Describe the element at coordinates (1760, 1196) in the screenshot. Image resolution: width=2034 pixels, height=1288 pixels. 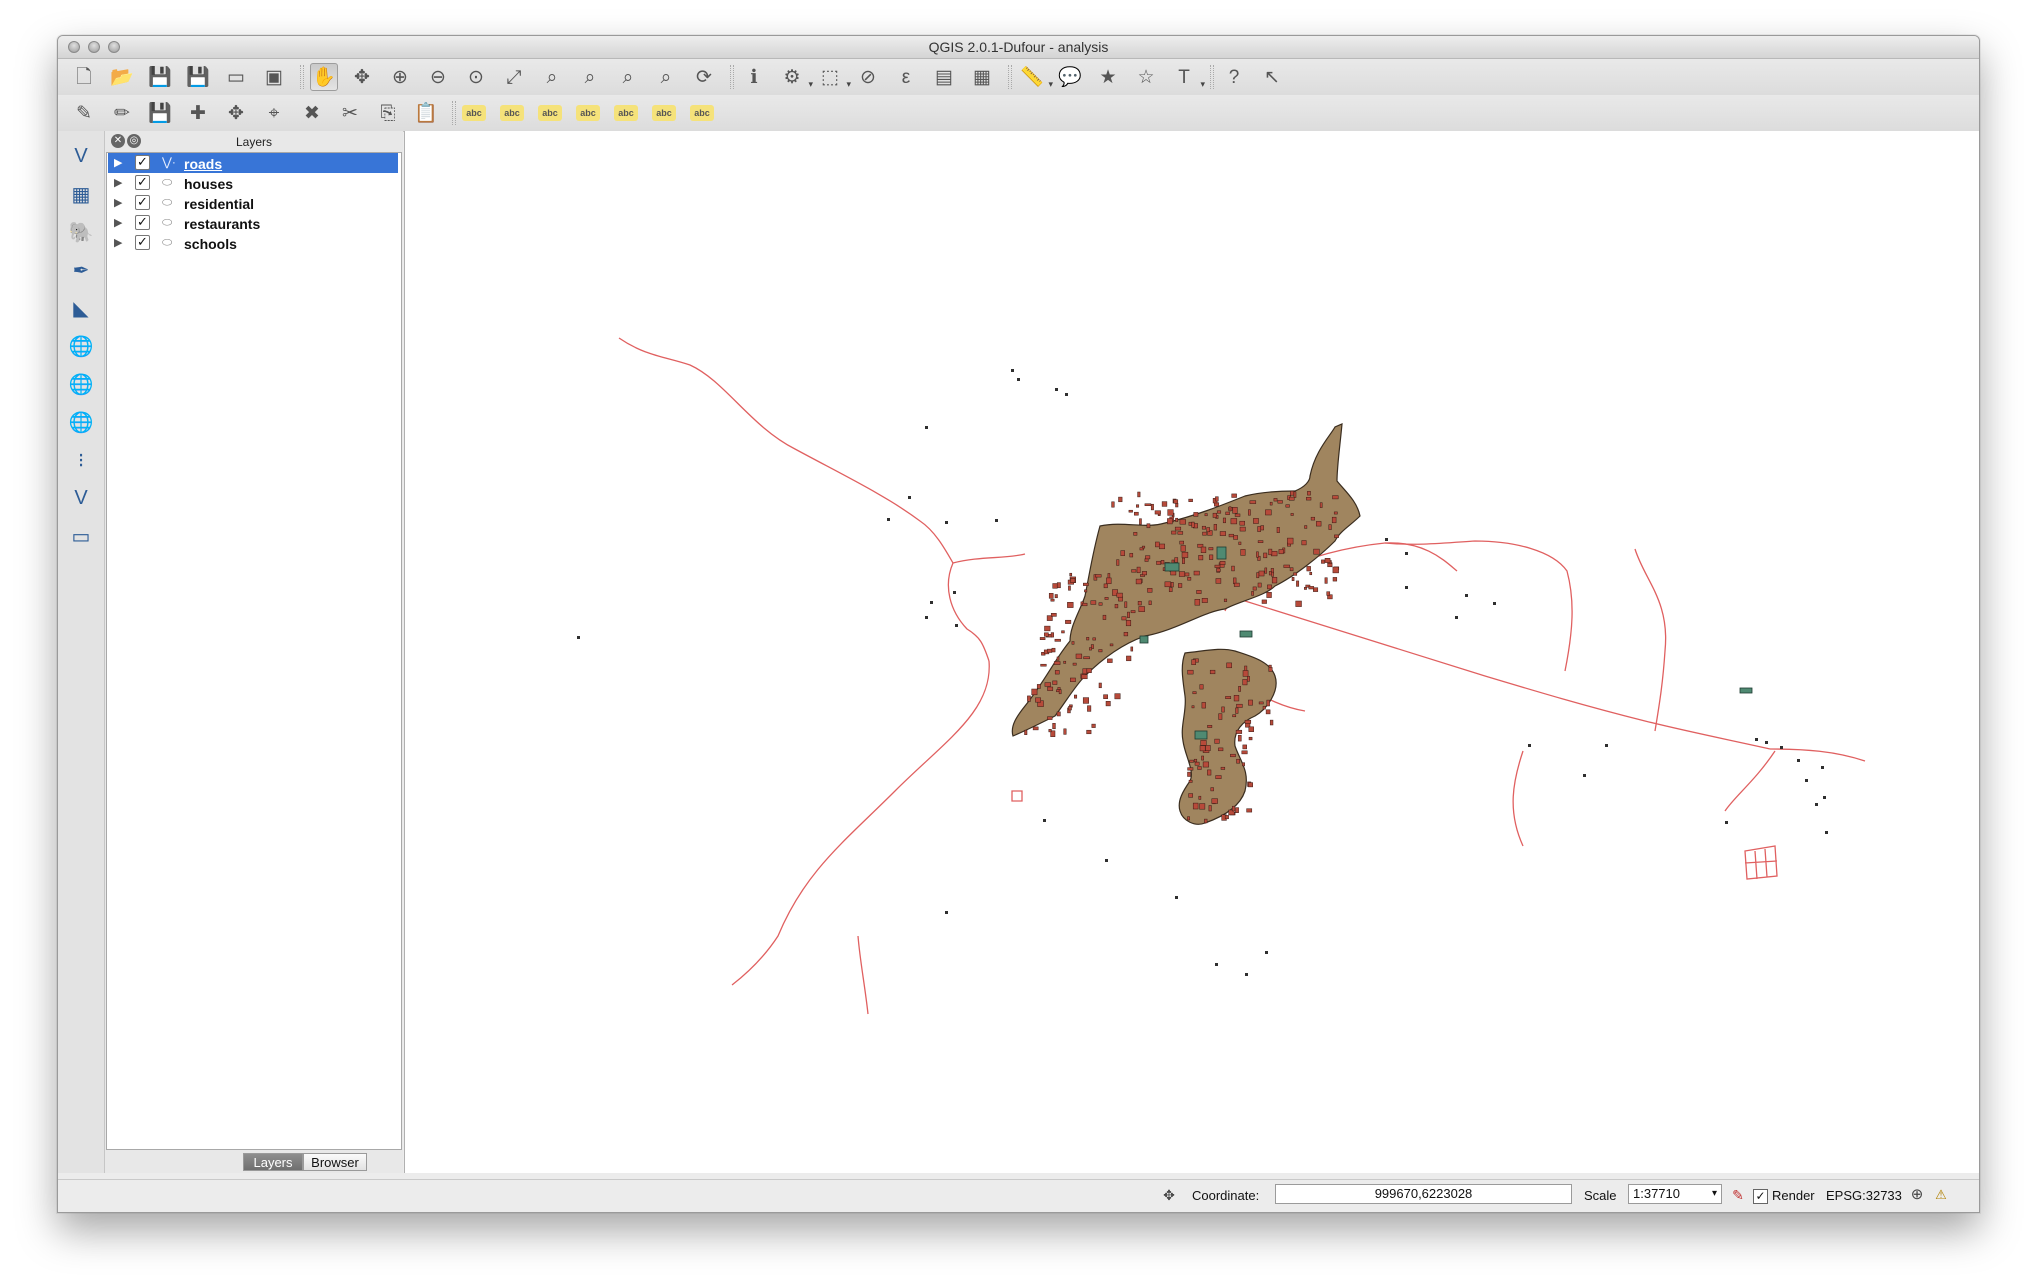
I see `render-checkbox: ✓` at that location.